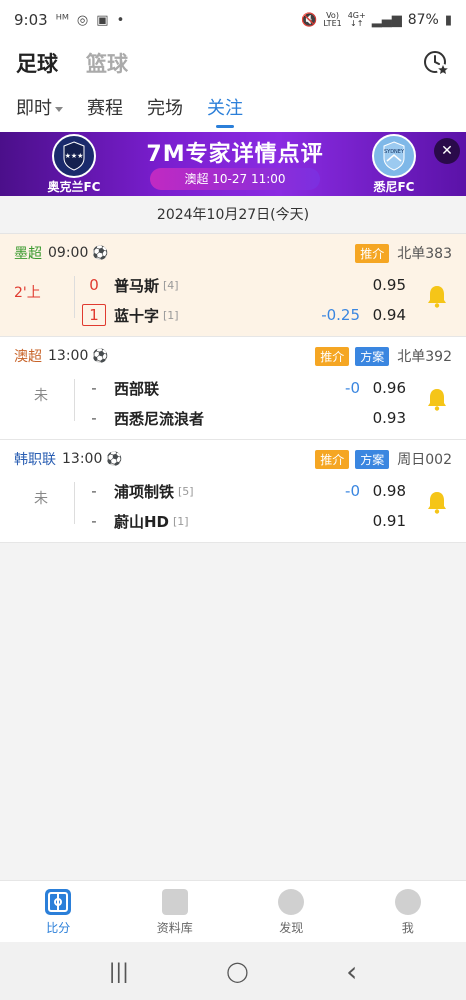 This screenshot has height=1000, width=466. What do you see at coordinates (424, 254) in the screenshot?
I see `lottery-code: 北单383` at bounding box center [424, 254].